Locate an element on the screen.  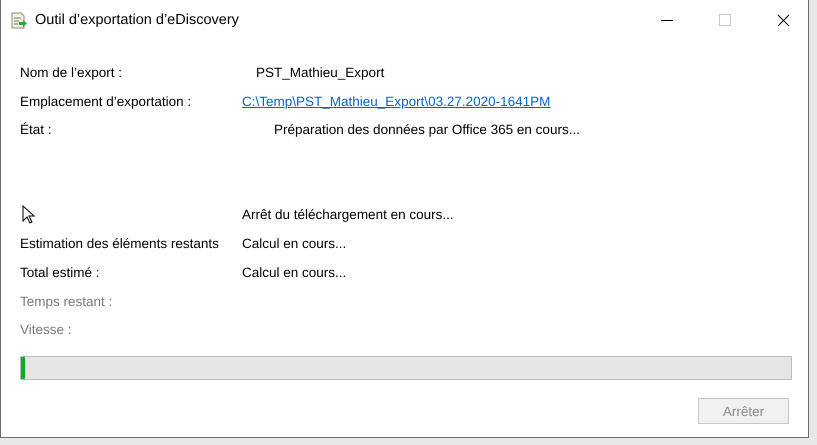
field-label: Total estimé : is located at coordinates (60, 272).